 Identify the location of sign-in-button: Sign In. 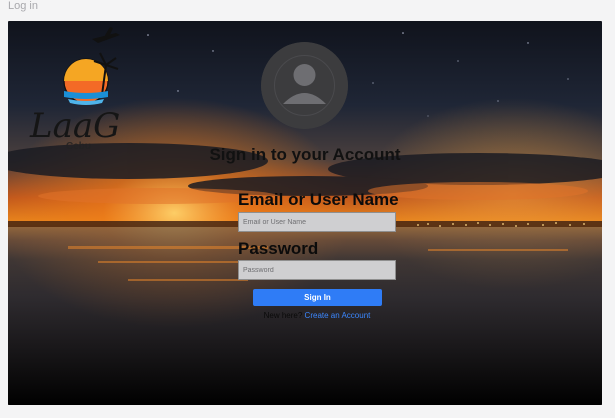
(317, 297).